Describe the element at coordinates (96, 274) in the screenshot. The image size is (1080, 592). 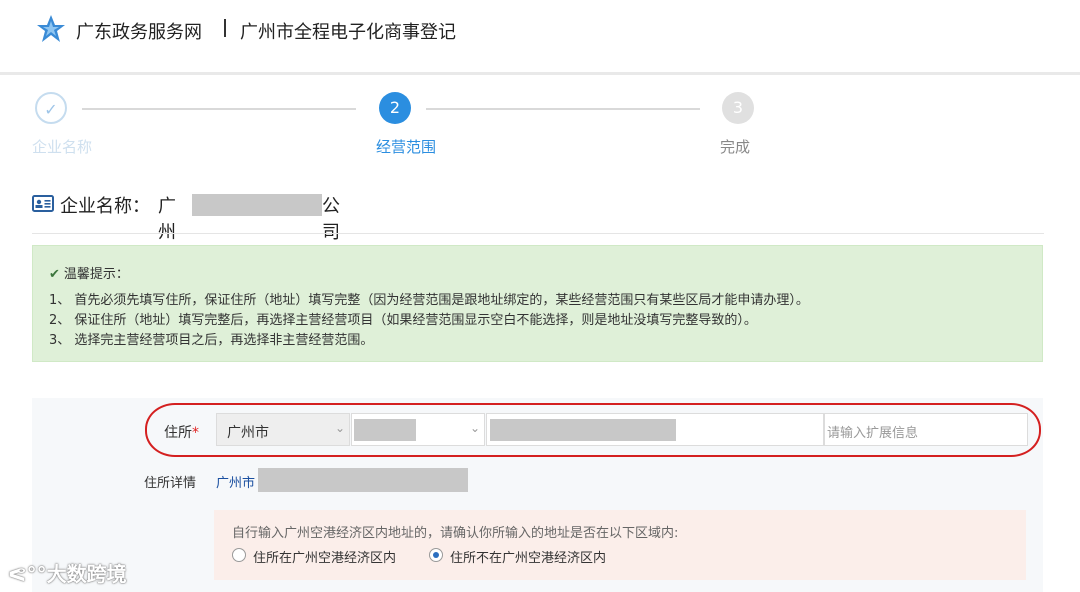
I see `tips-title-text: 温馨提示：` at that location.